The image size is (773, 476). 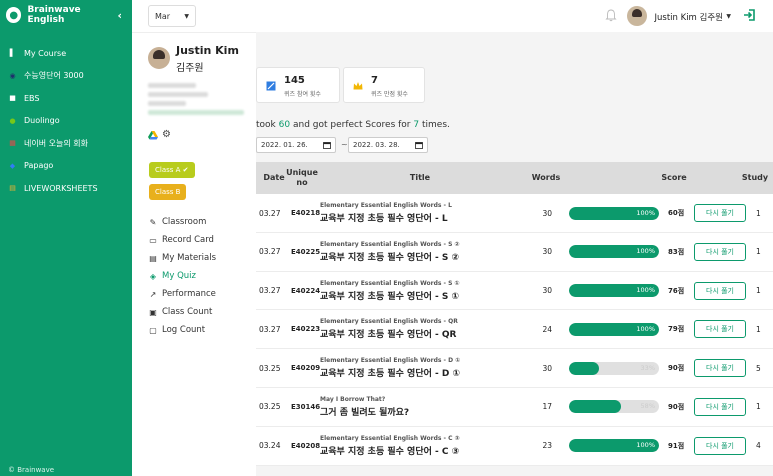 I want to click on logout-icon, so click(x=750, y=15).